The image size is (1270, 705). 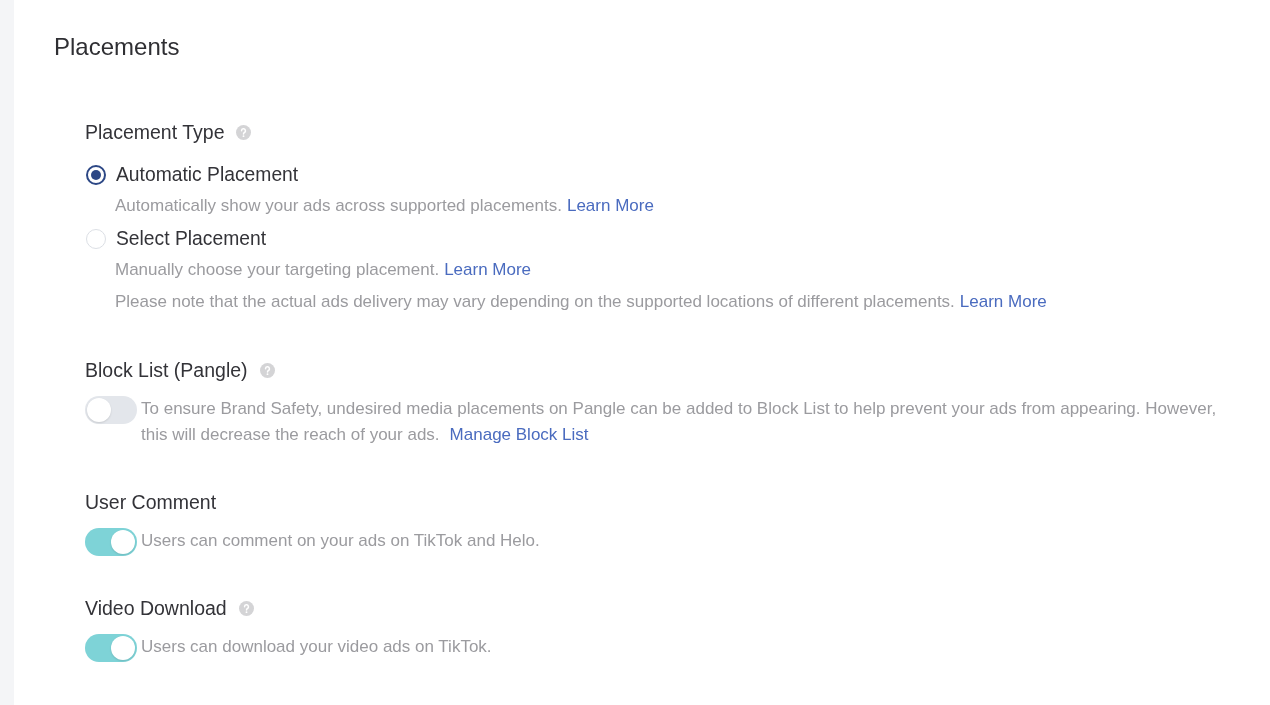 I want to click on description-text: Please note that the actual ads delivery may vary depending on the supported locations of different placements. Learn More, so click(x=581, y=302).